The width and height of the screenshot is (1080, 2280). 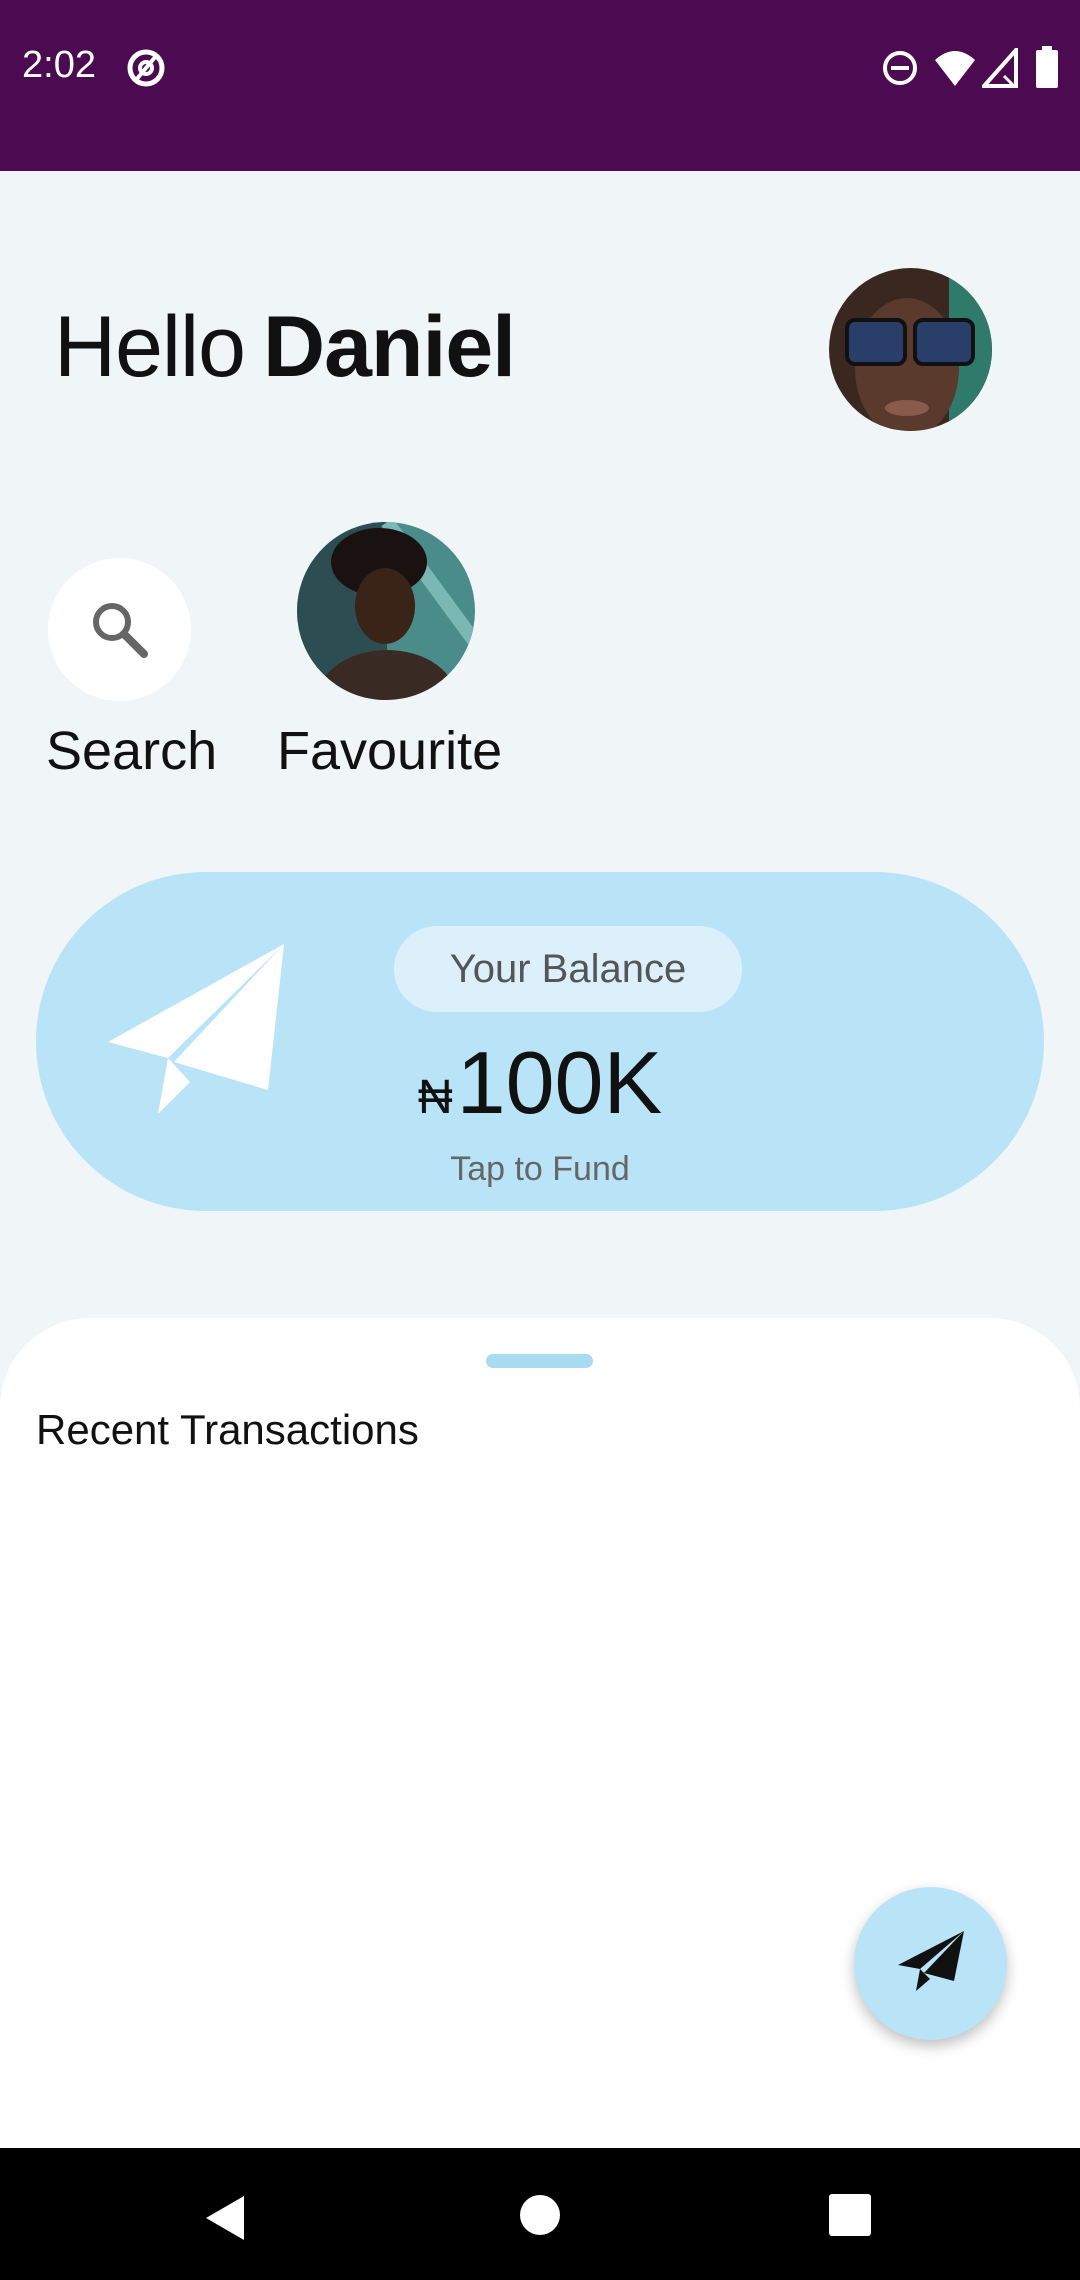 What do you see at coordinates (146, 70) in the screenshot?
I see `at-sign-icon` at bounding box center [146, 70].